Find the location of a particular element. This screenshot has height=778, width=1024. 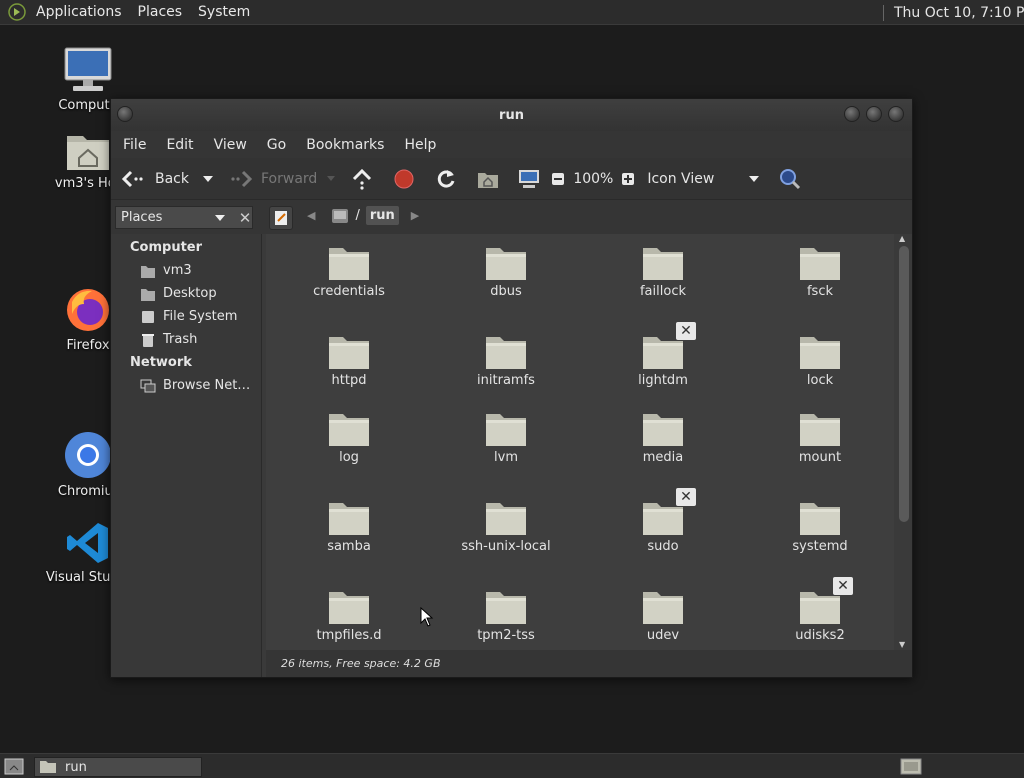

folder-item: lock is located at coordinates (820, 359).